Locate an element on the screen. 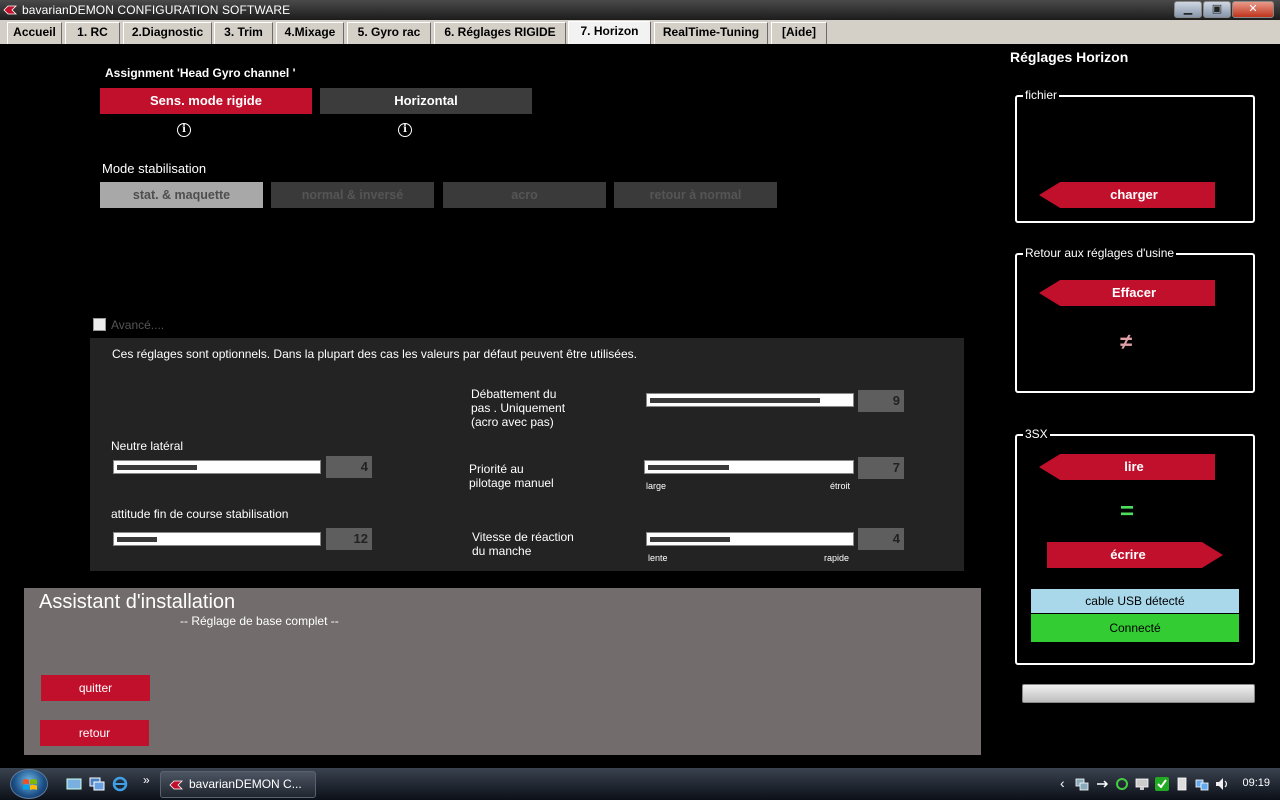 This screenshot has width=1280, height=800. priorite-value: 7 is located at coordinates (881, 468).